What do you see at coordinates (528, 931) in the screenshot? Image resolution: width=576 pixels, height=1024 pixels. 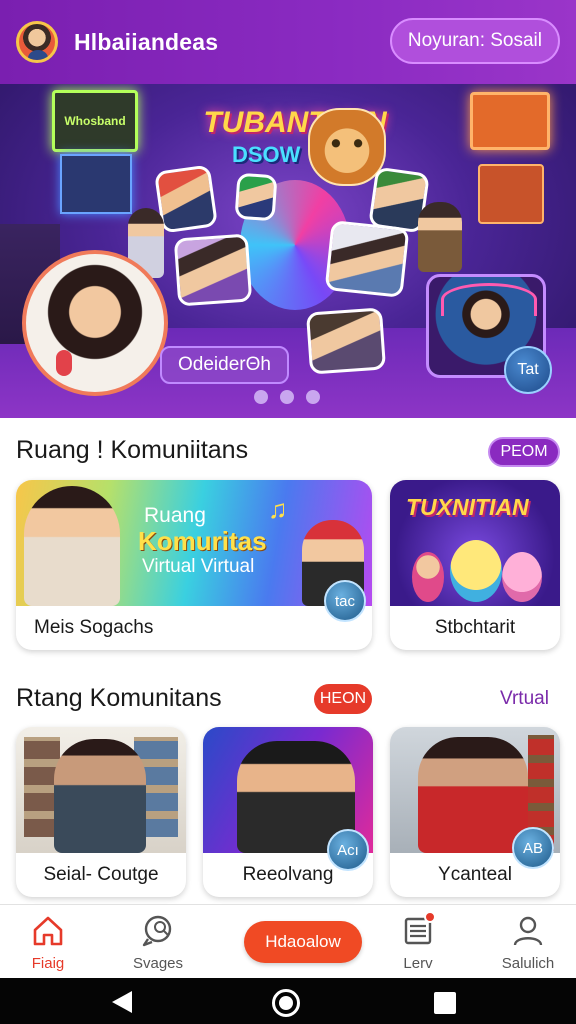 I see `person-icon` at bounding box center [528, 931].